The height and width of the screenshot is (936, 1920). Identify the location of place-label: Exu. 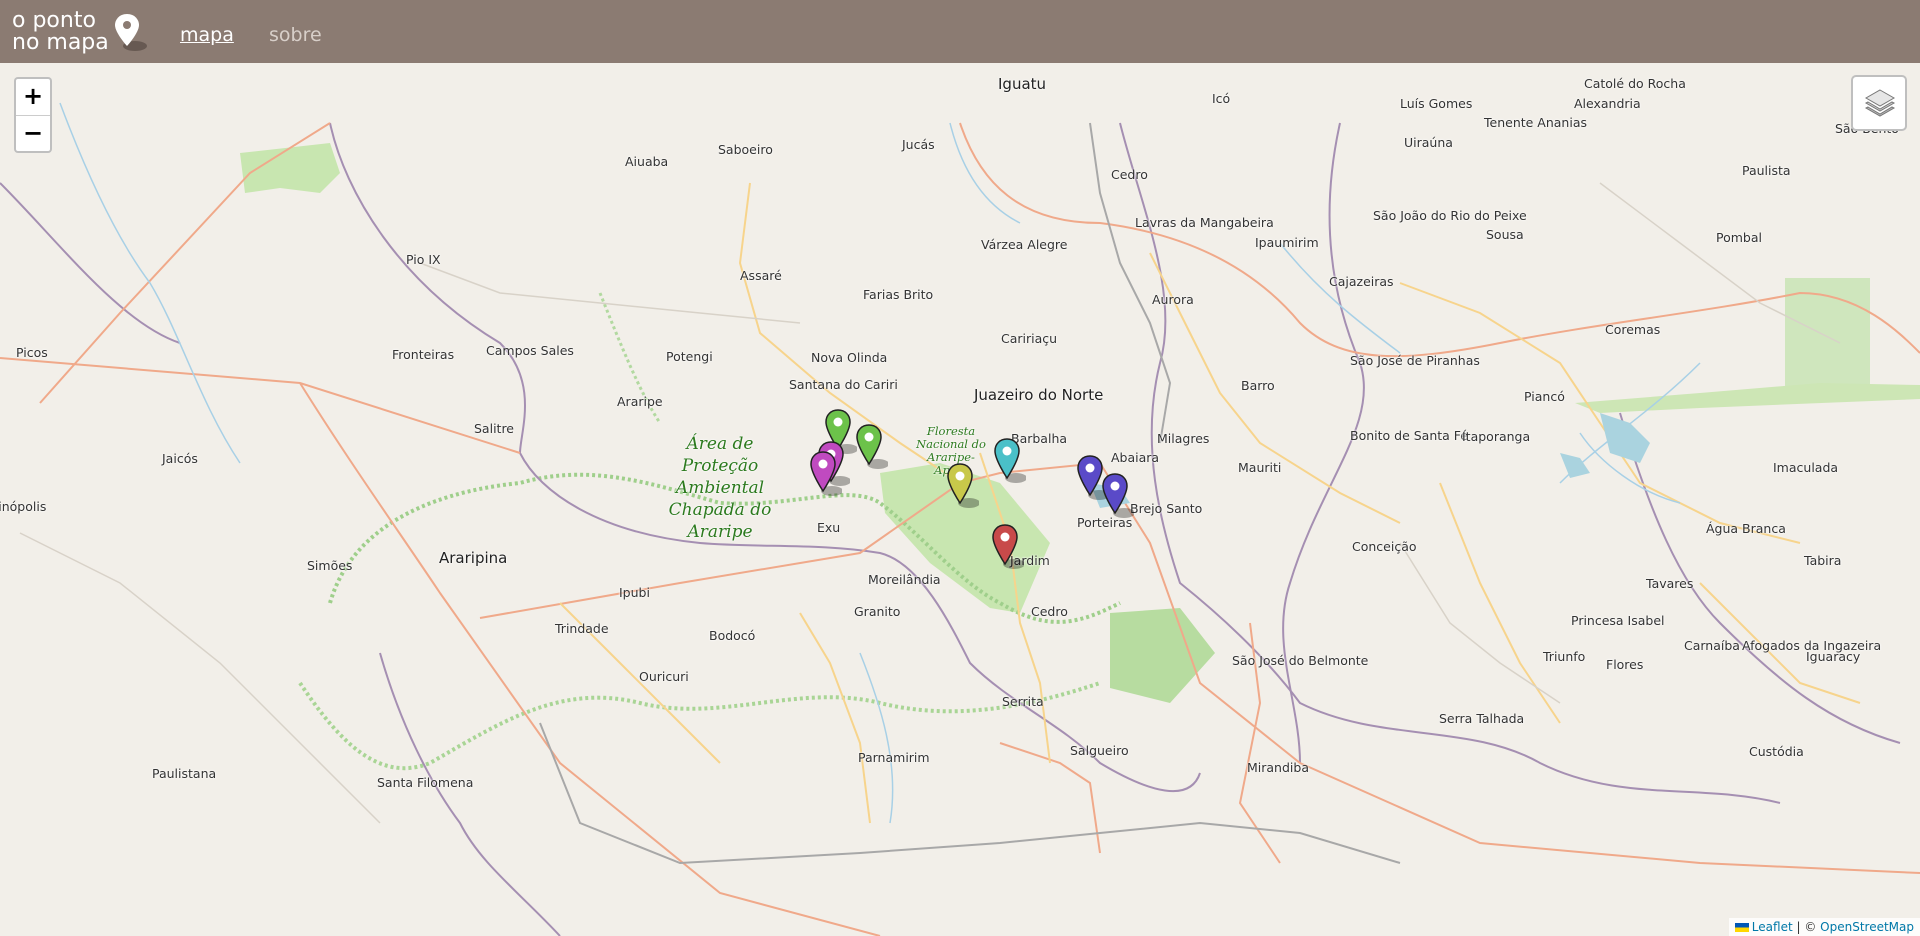
(829, 527).